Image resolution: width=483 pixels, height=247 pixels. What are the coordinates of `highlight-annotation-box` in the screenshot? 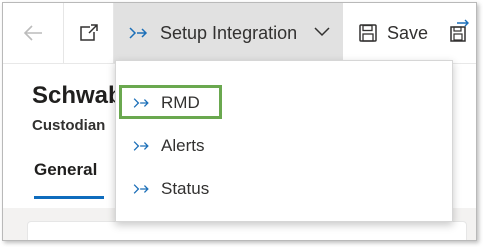 It's located at (170, 102).